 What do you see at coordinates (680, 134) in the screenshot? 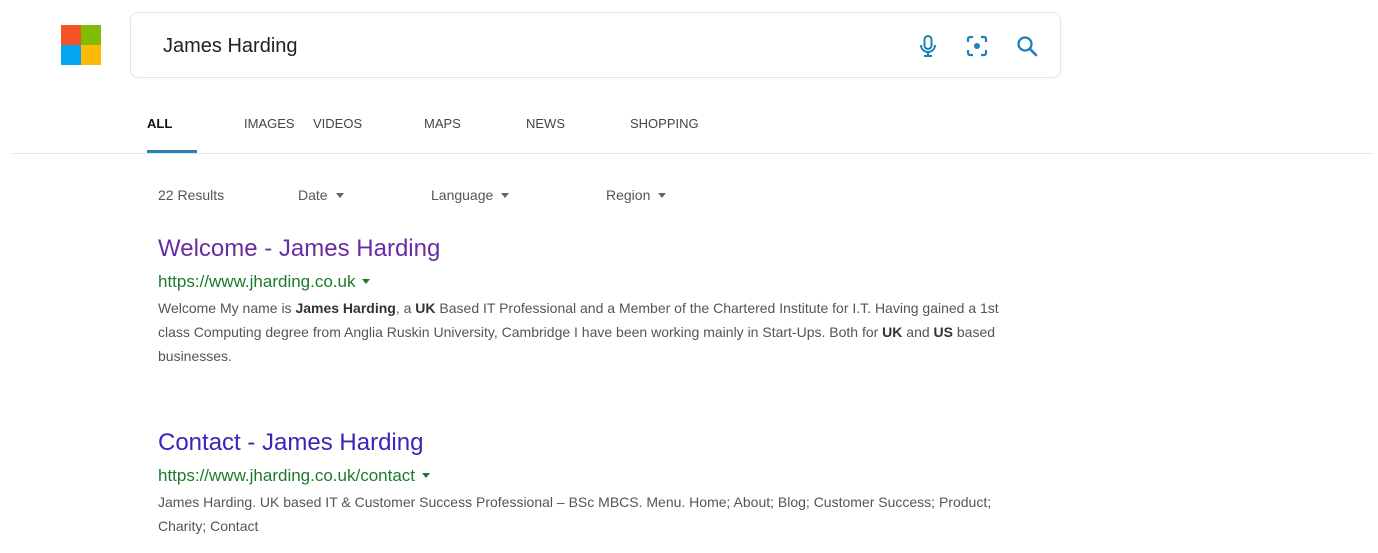
I see `tab-shopping: SHOPPING` at bounding box center [680, 134].